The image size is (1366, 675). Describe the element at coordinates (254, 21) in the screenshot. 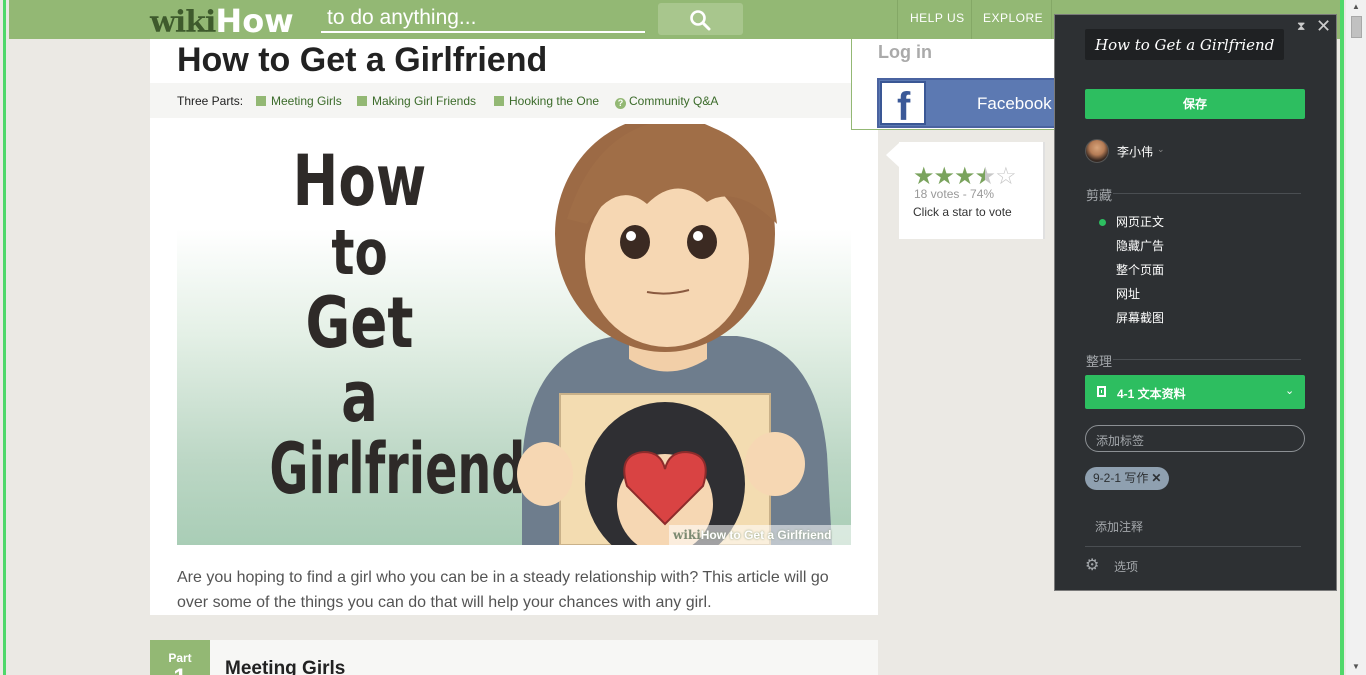

I see `logo-how-text: How` at that location.